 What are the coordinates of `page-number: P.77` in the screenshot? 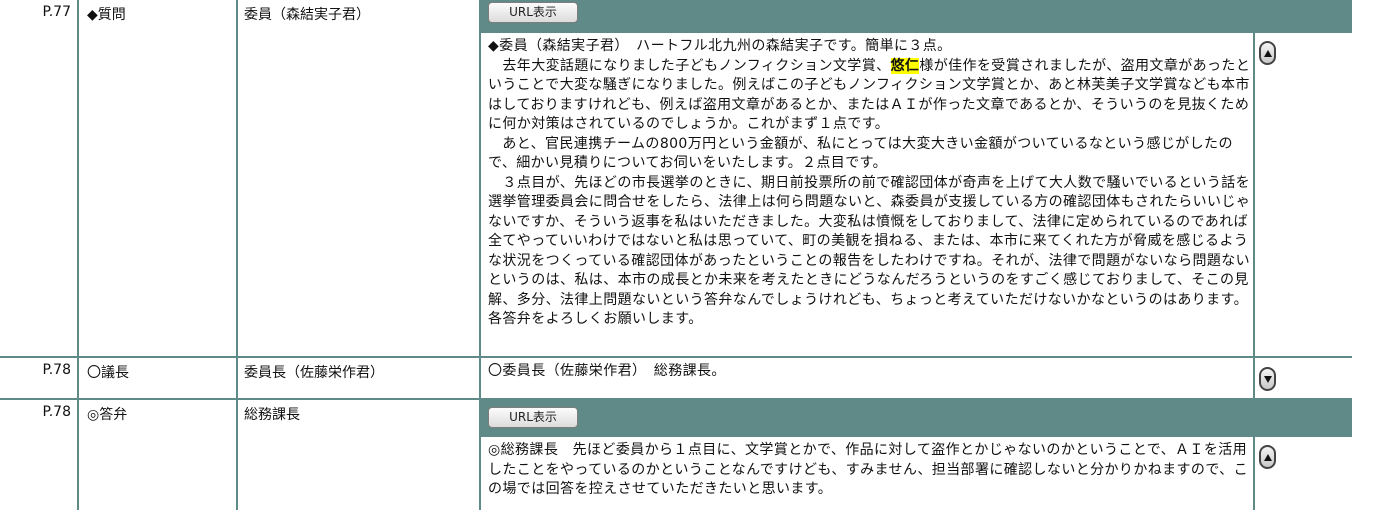 It's located at (38, 178).